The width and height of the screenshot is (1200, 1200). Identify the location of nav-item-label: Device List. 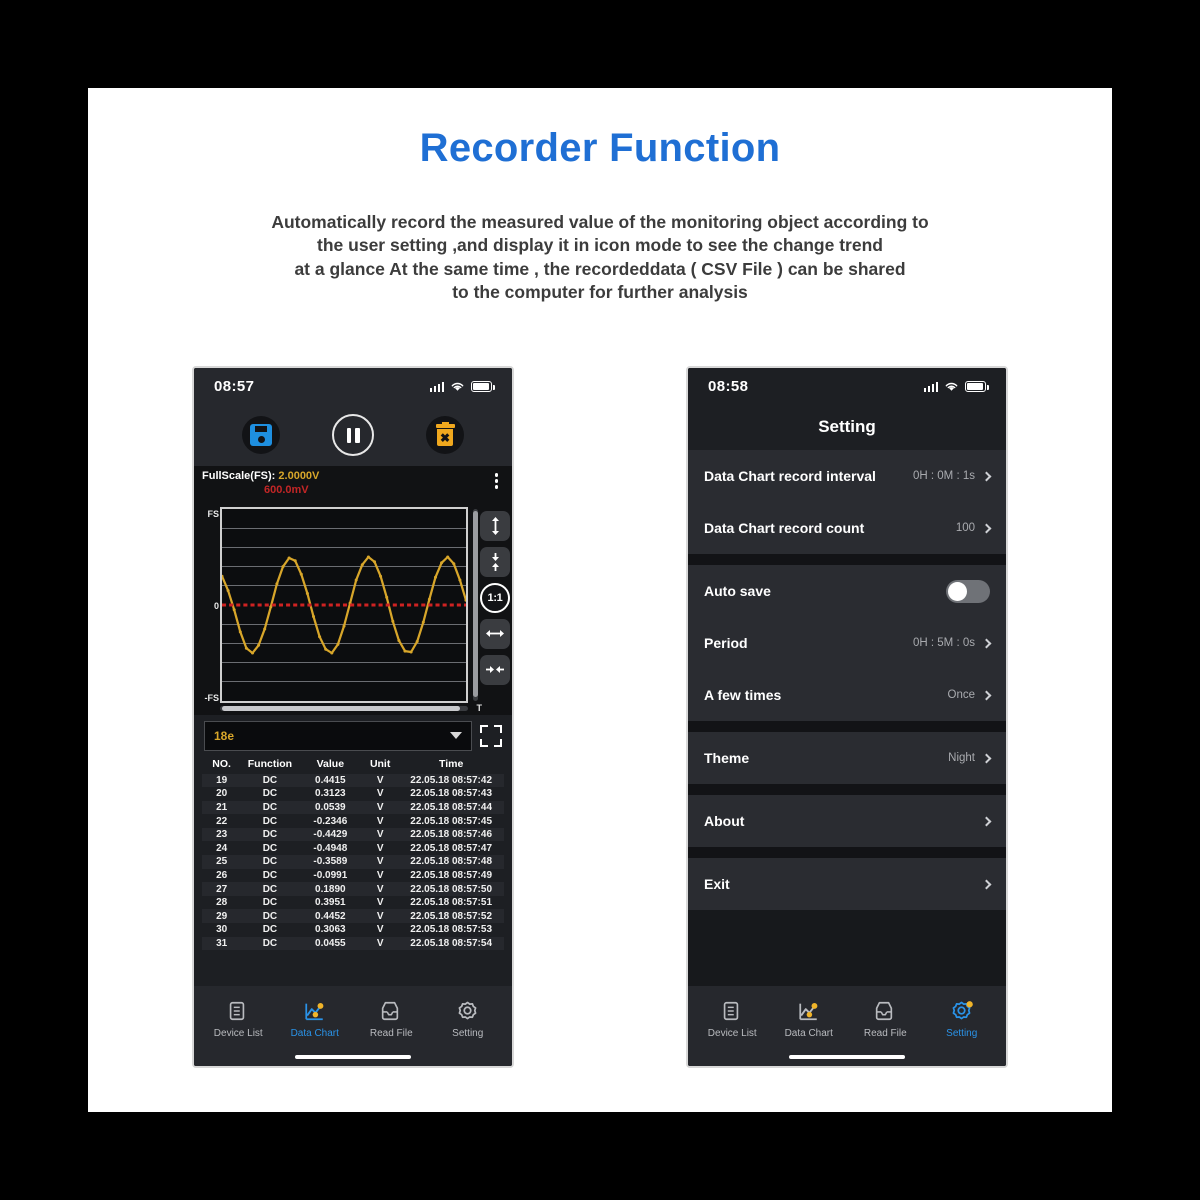
(732, 1033).